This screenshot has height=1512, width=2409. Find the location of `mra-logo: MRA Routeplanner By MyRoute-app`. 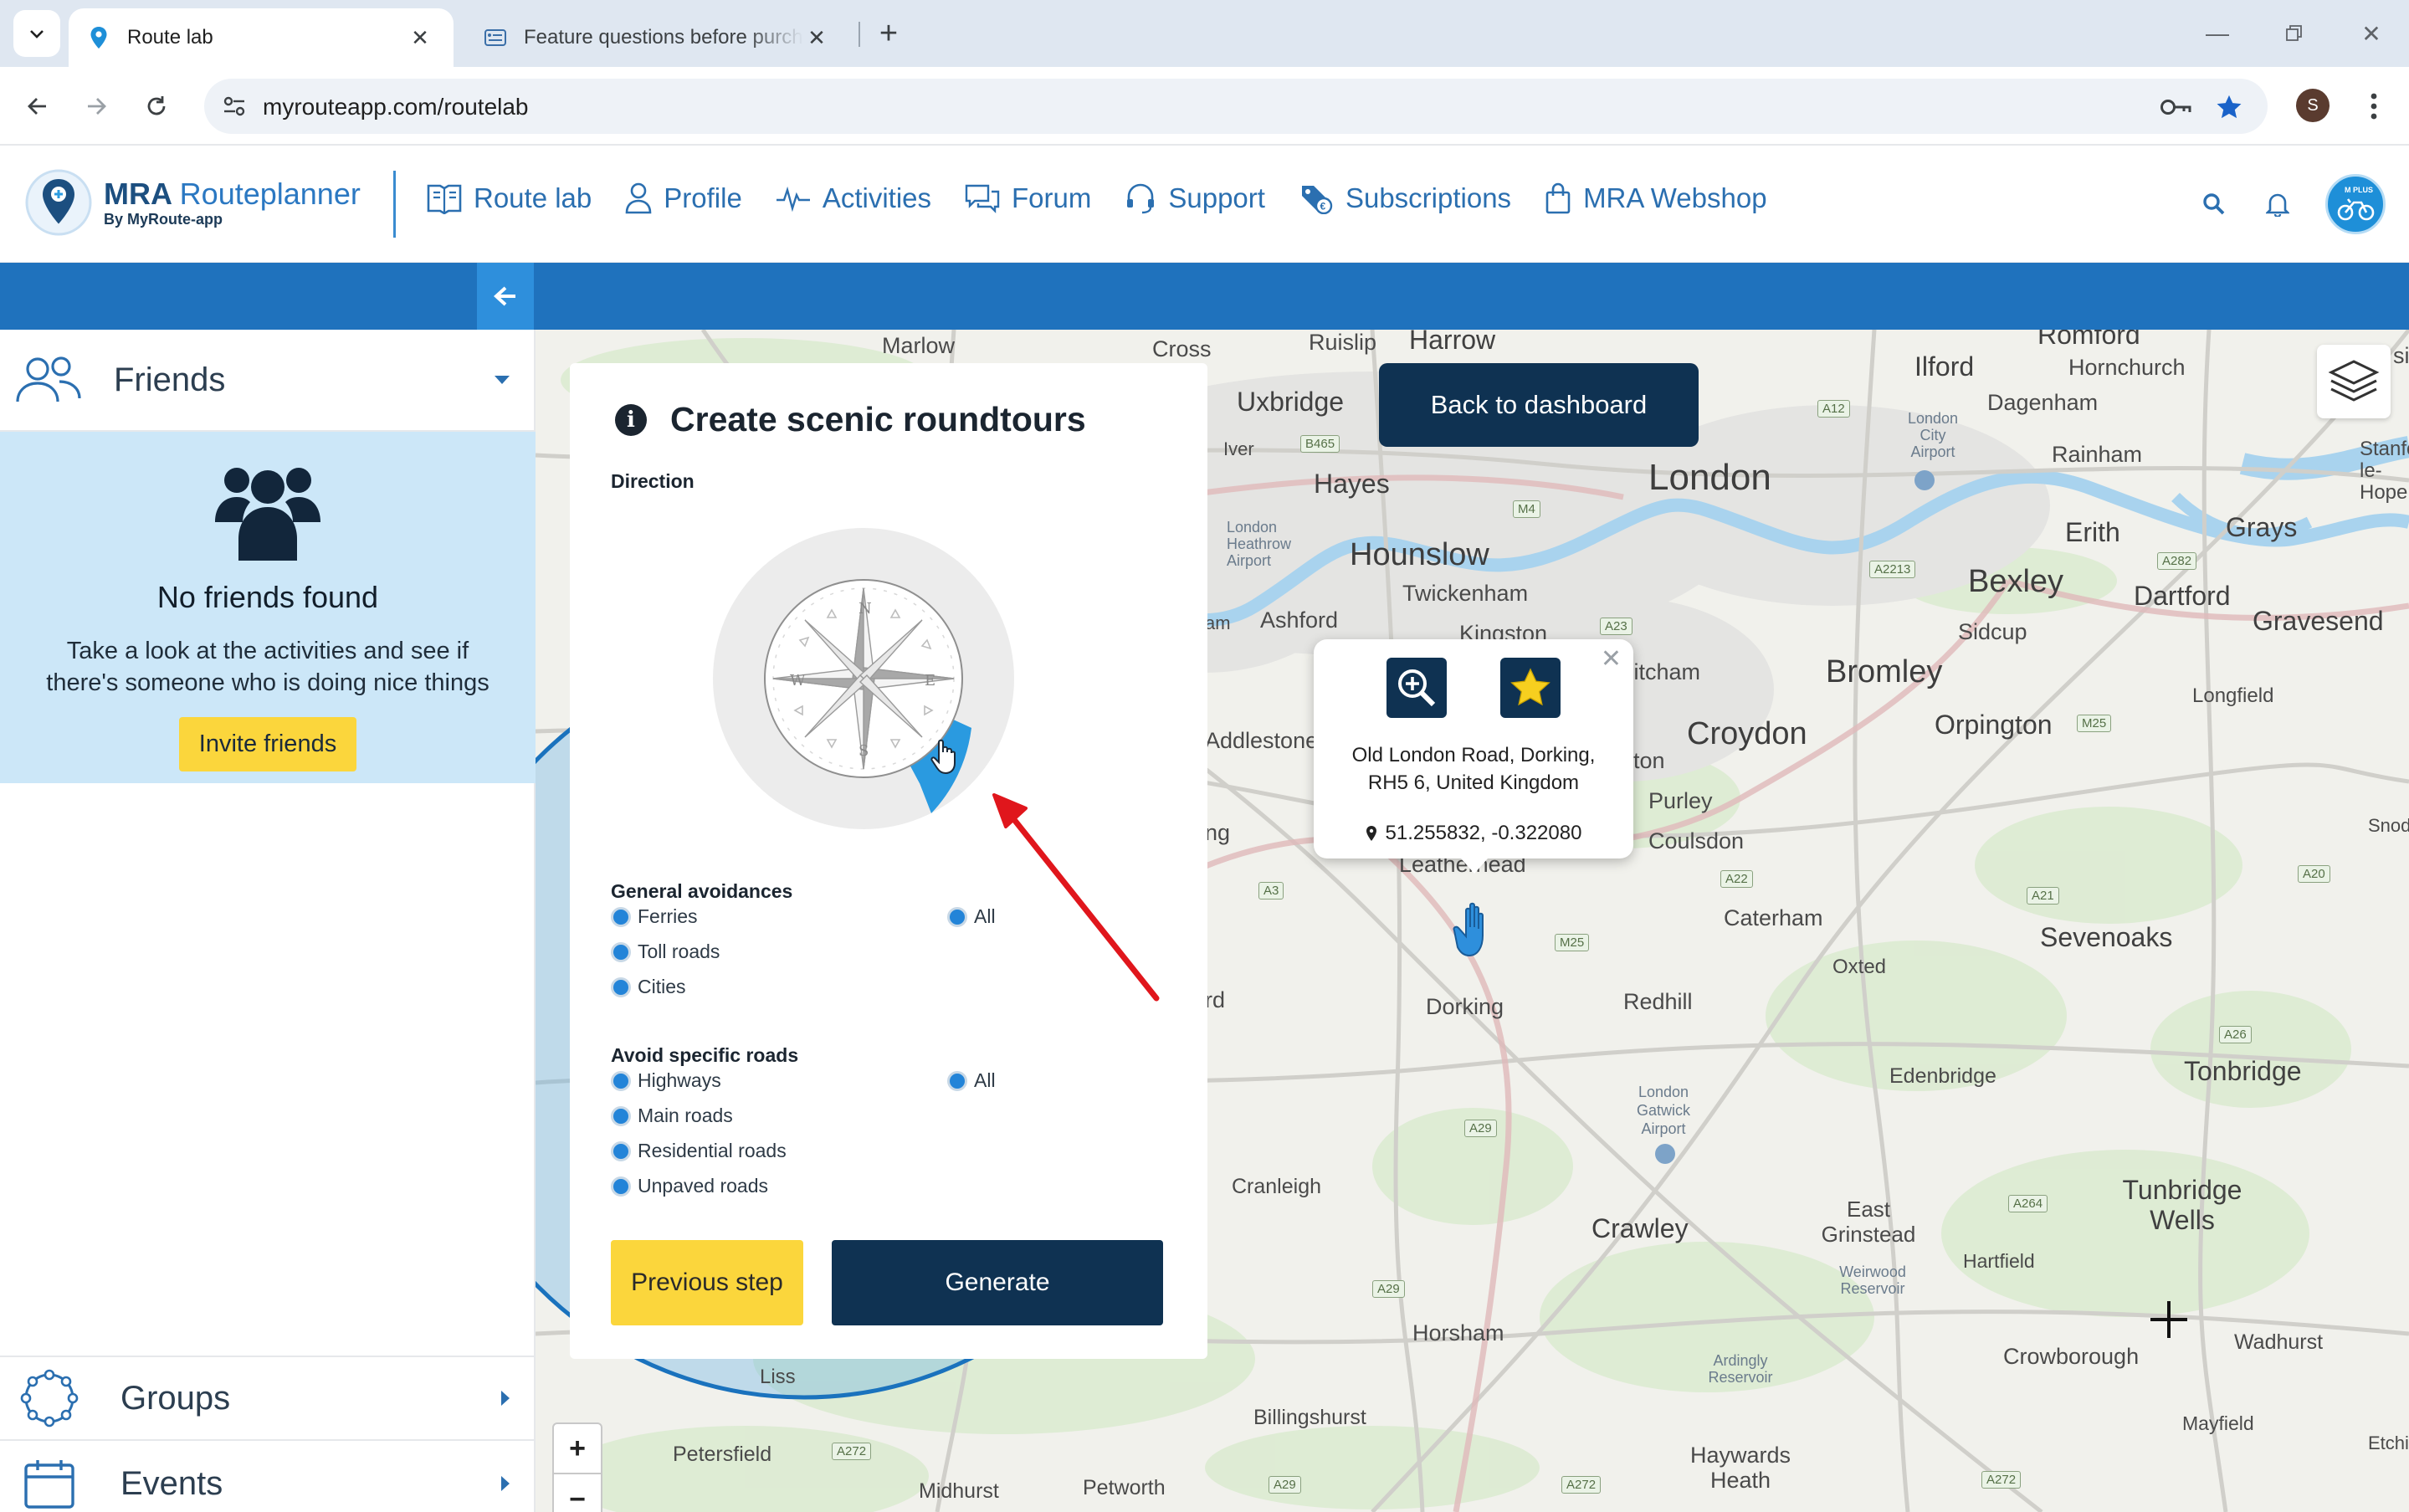

mra-logo: MRA Routeplanner By MyRoute-app is located at coordinates (192, 202).